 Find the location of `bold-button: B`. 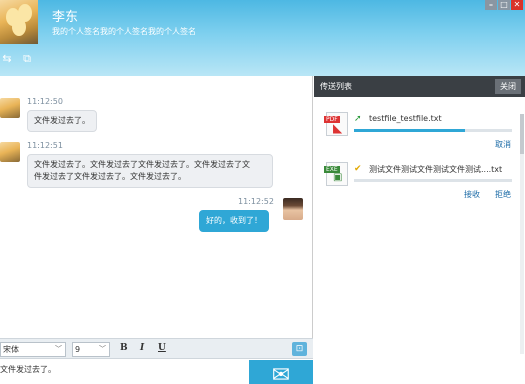

bold-button: B is located at coordinates (124, 348).